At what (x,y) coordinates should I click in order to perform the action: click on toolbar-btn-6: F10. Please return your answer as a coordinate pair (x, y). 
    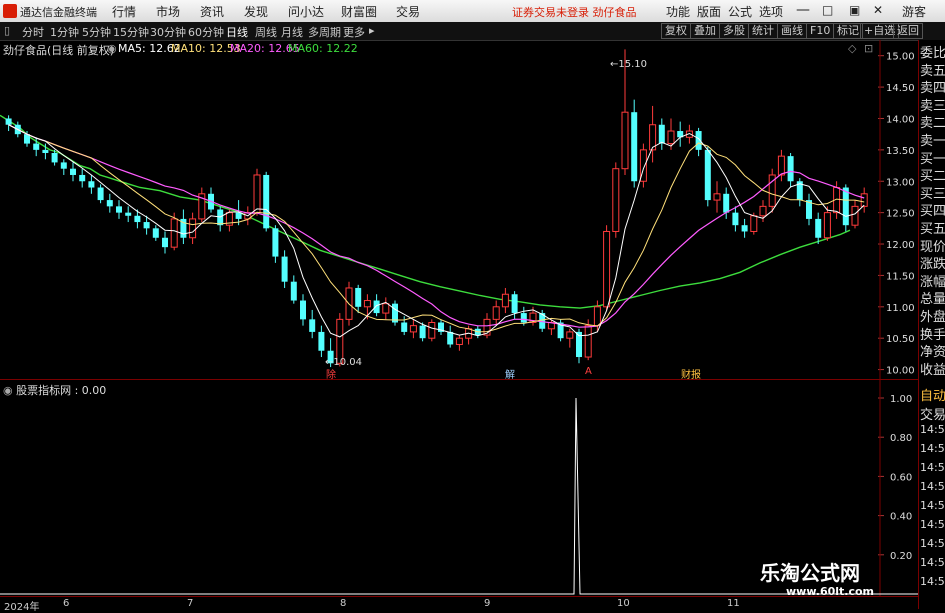
    Looking at the image, I should click on (820, 31).